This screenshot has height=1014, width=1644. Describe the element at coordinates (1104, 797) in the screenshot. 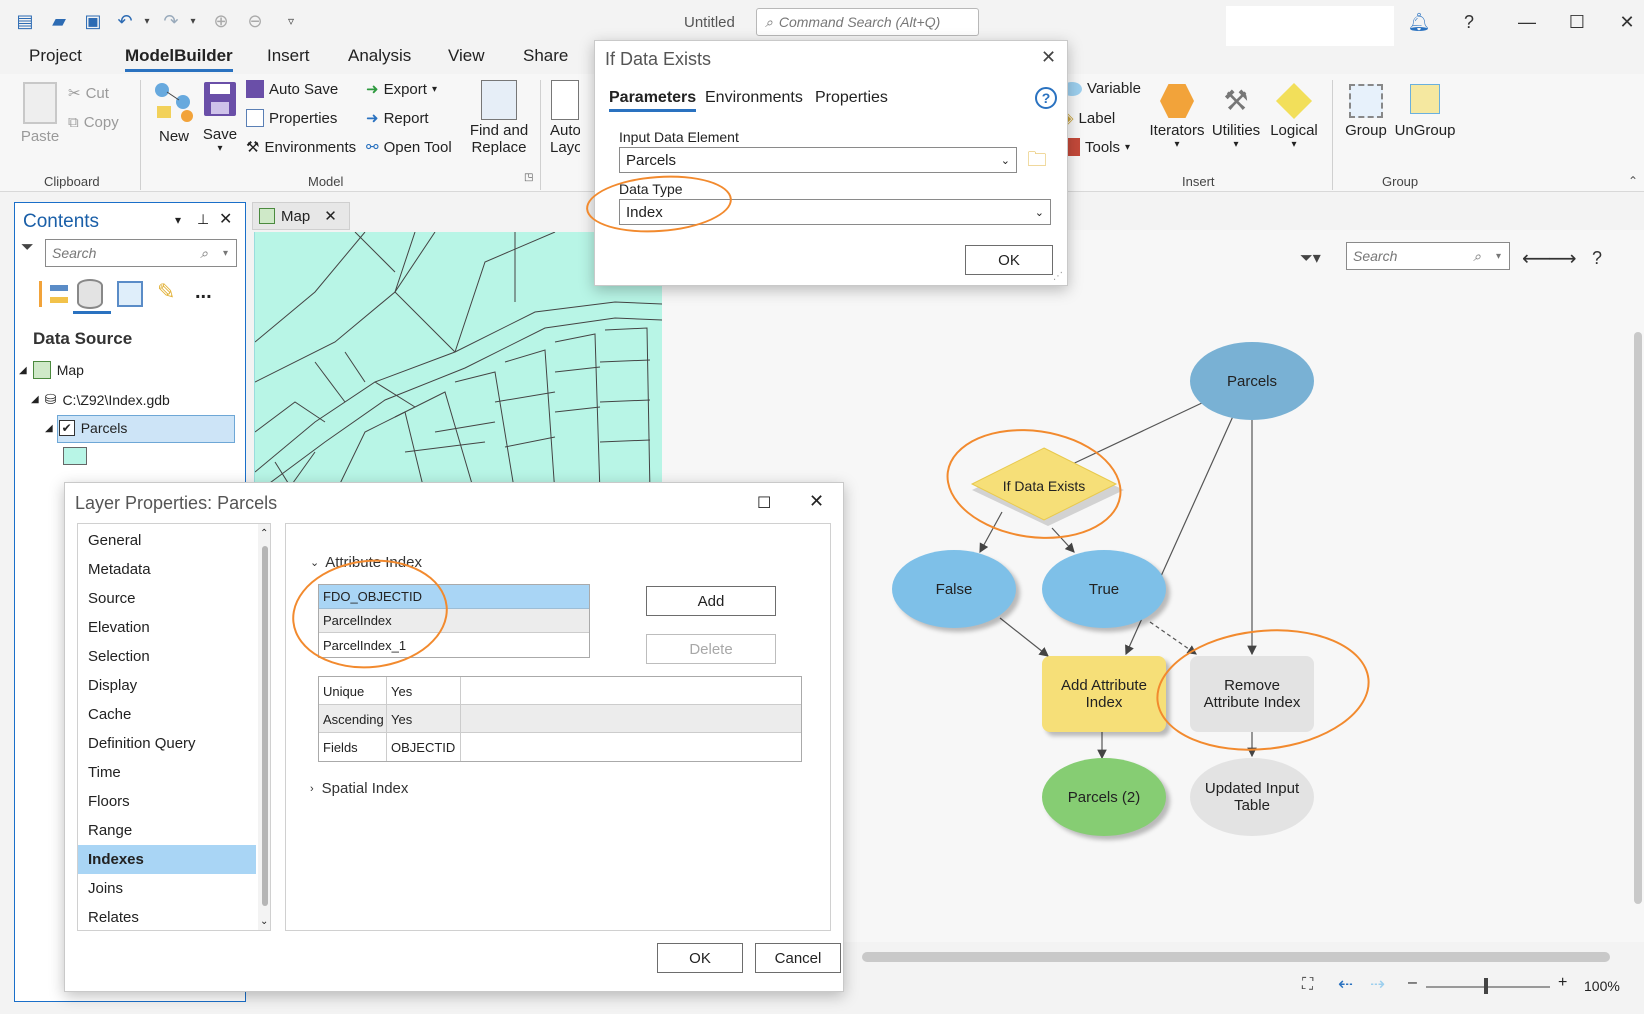

I see `parcels-2-output-node: Parcels (2)` at that location.